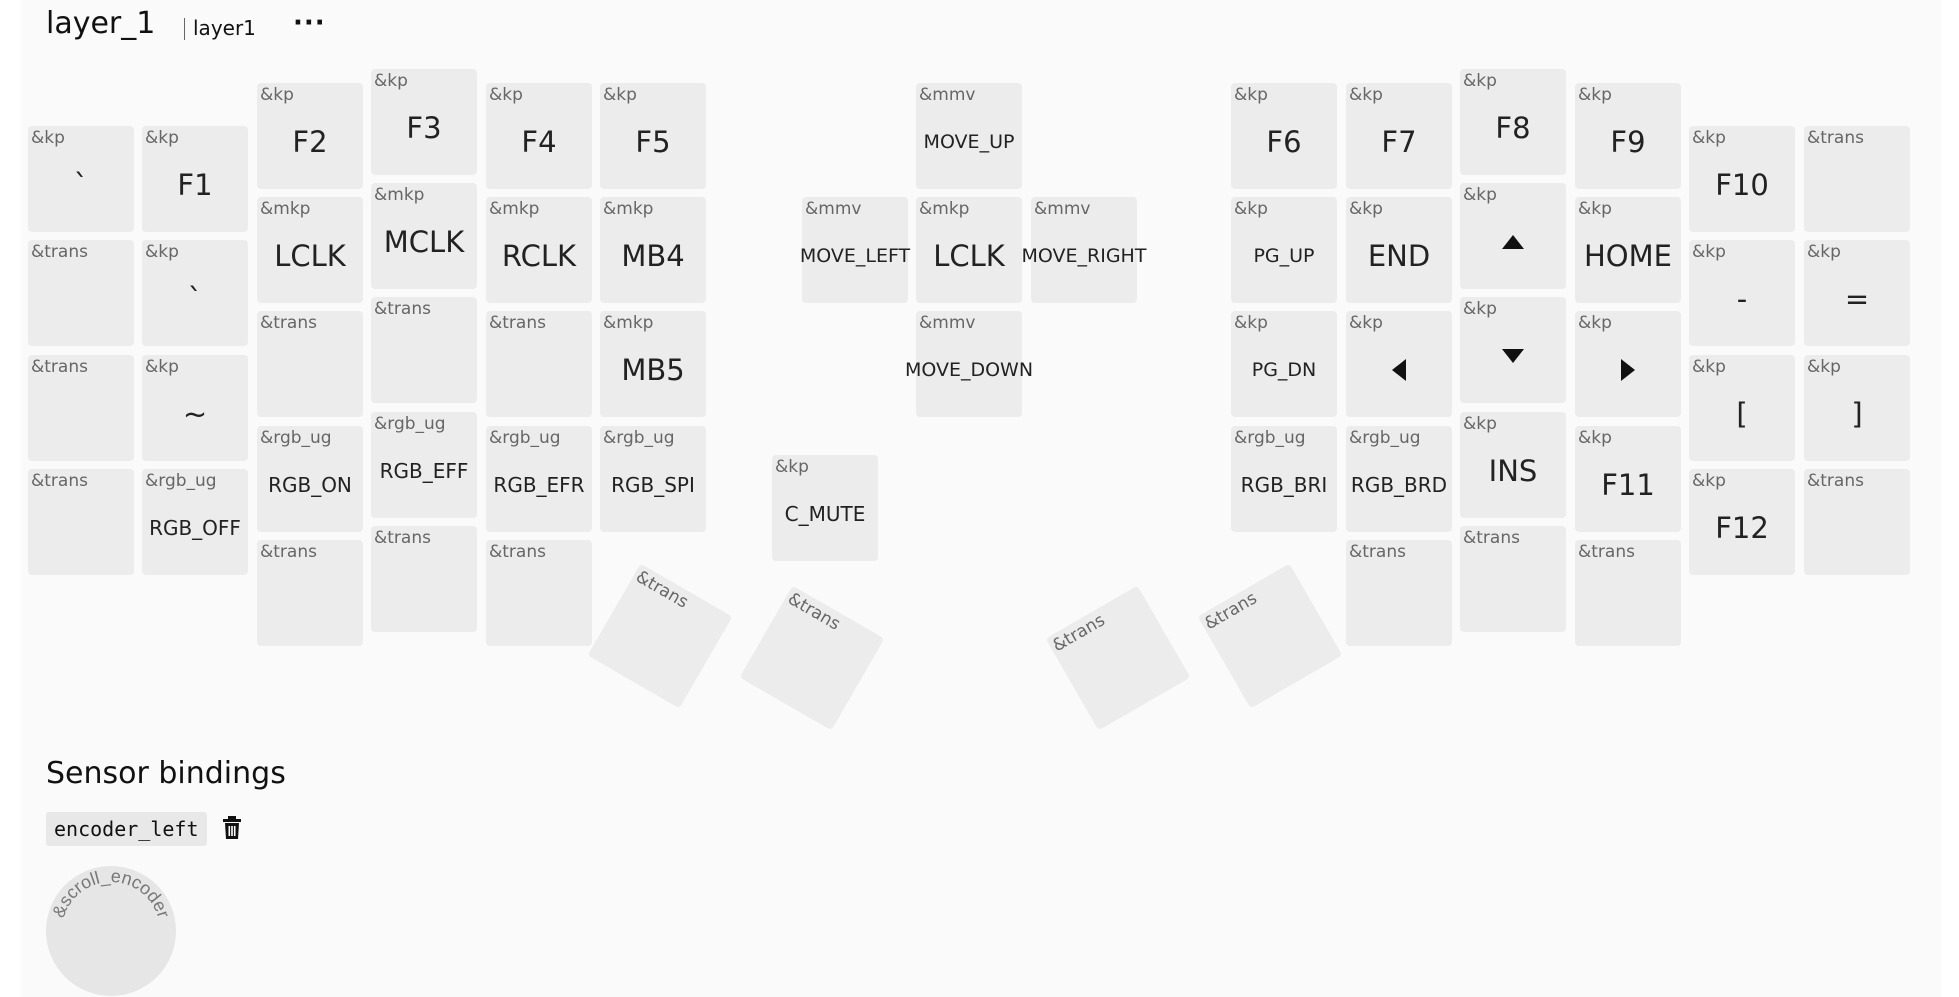 Image resolution: width=1959 pixels, height=997 pixels. I want to click on key: &kp F12, so click(1742, 522).